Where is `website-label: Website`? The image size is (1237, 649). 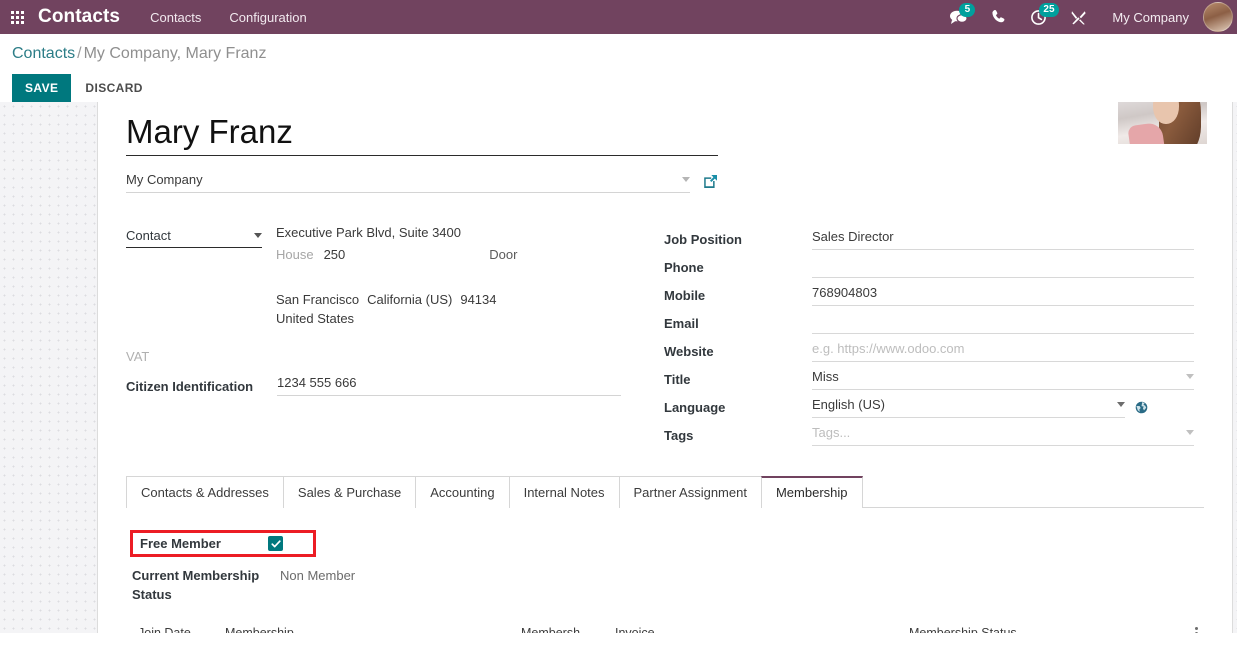 website-label: Website is located at coordinates (689, 351).